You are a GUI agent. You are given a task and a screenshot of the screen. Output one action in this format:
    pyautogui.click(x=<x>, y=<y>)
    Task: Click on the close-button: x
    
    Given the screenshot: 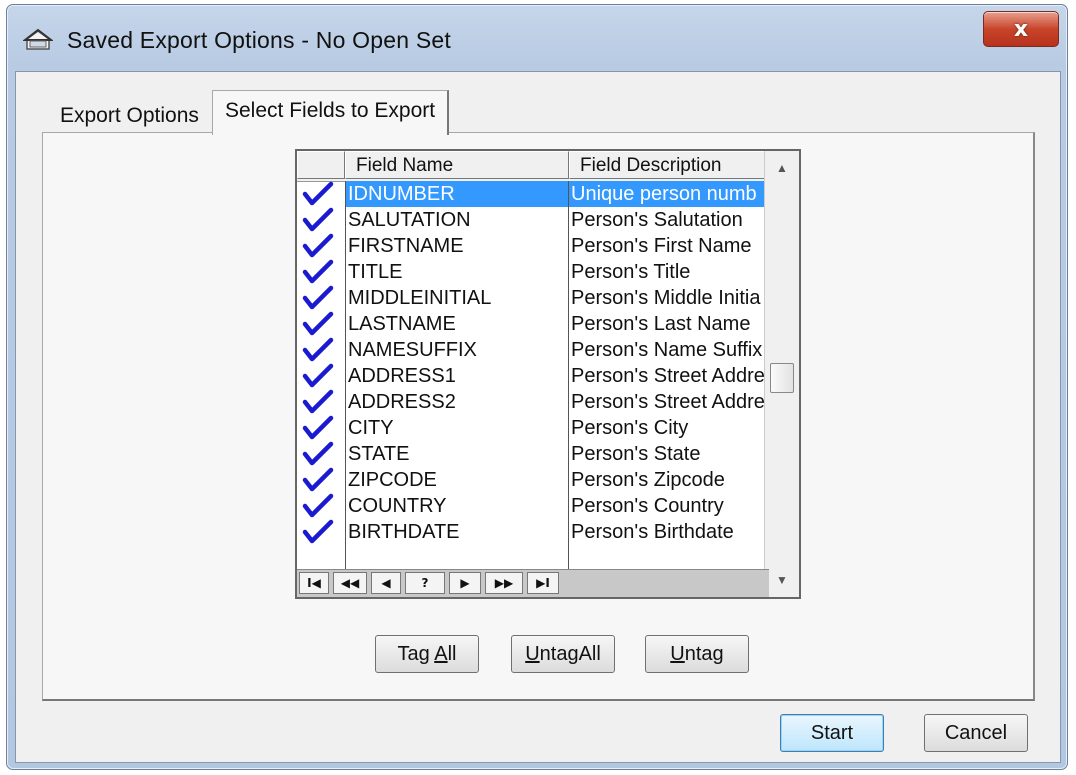 What is the action you would take?
    pyautogui.click(x=1021, y=29)
    